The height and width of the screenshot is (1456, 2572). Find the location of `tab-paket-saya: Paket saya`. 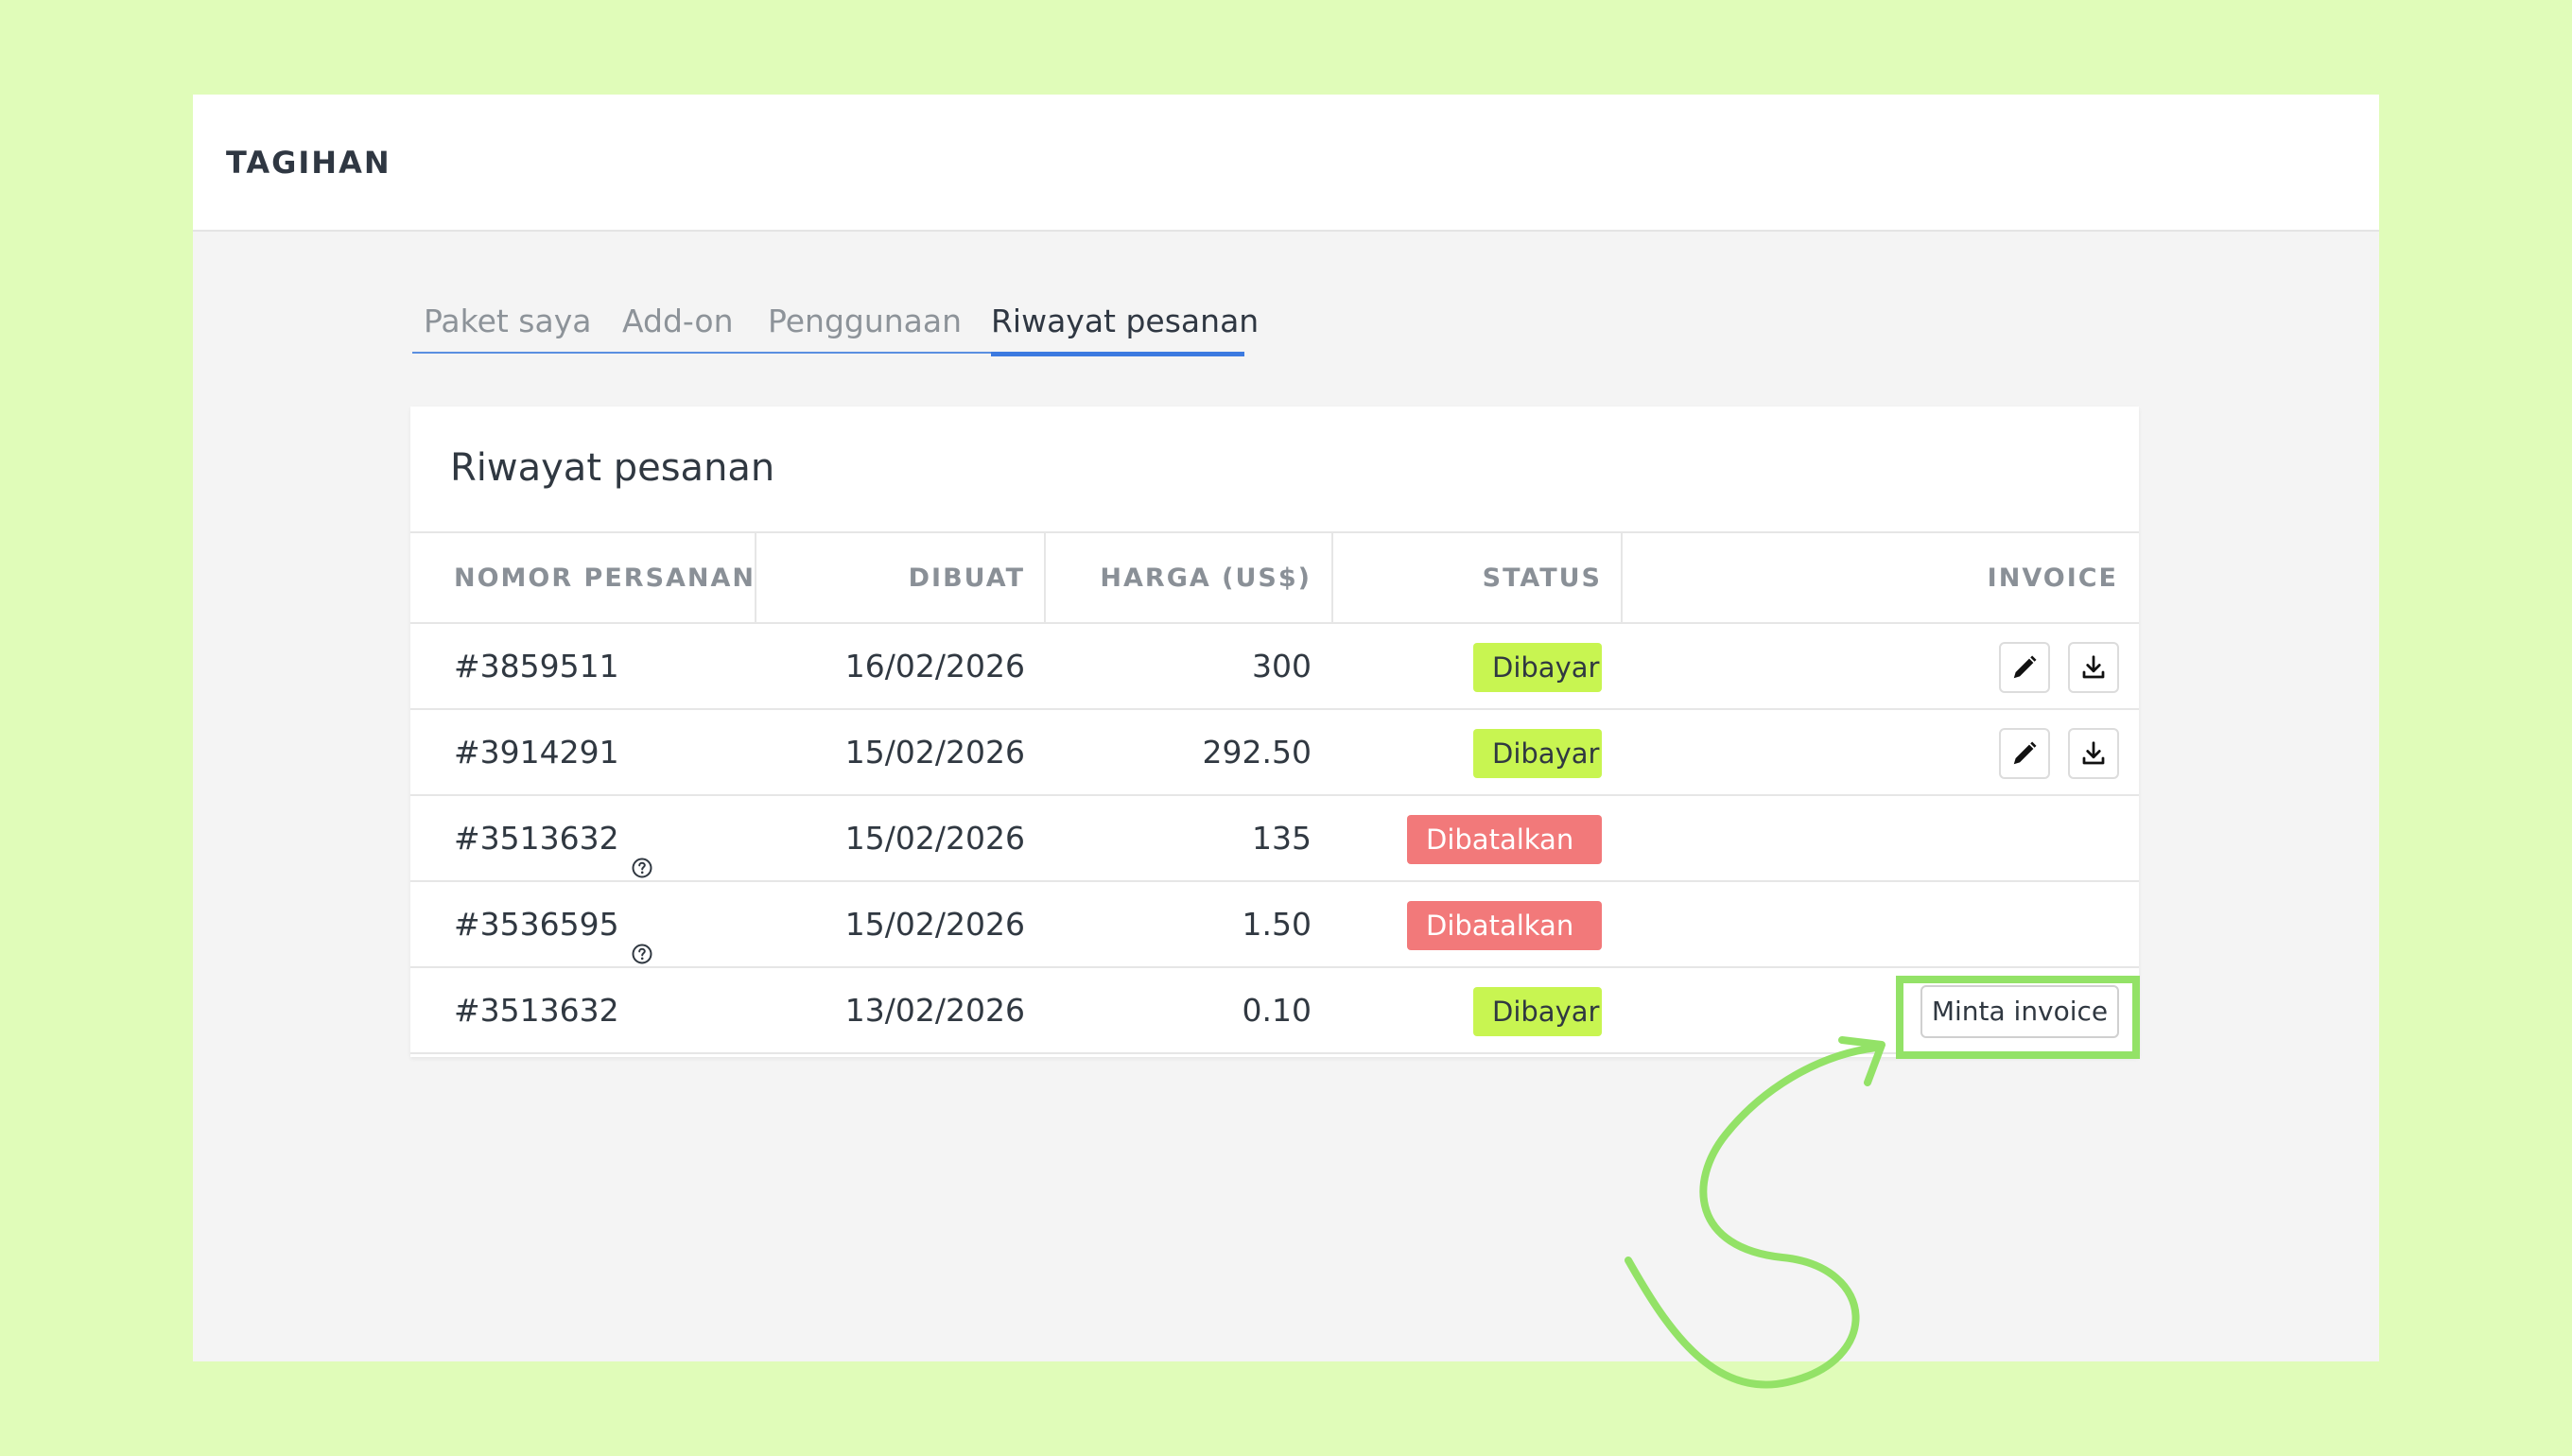

tab-paket-saya: Paket saya is located at coordinates (507, 321).